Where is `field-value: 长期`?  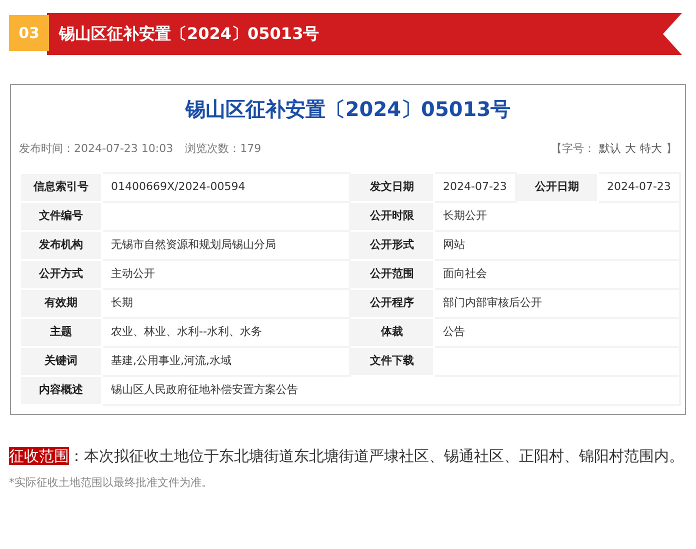 field-value: 长期 is located at coordinates (226, 303).